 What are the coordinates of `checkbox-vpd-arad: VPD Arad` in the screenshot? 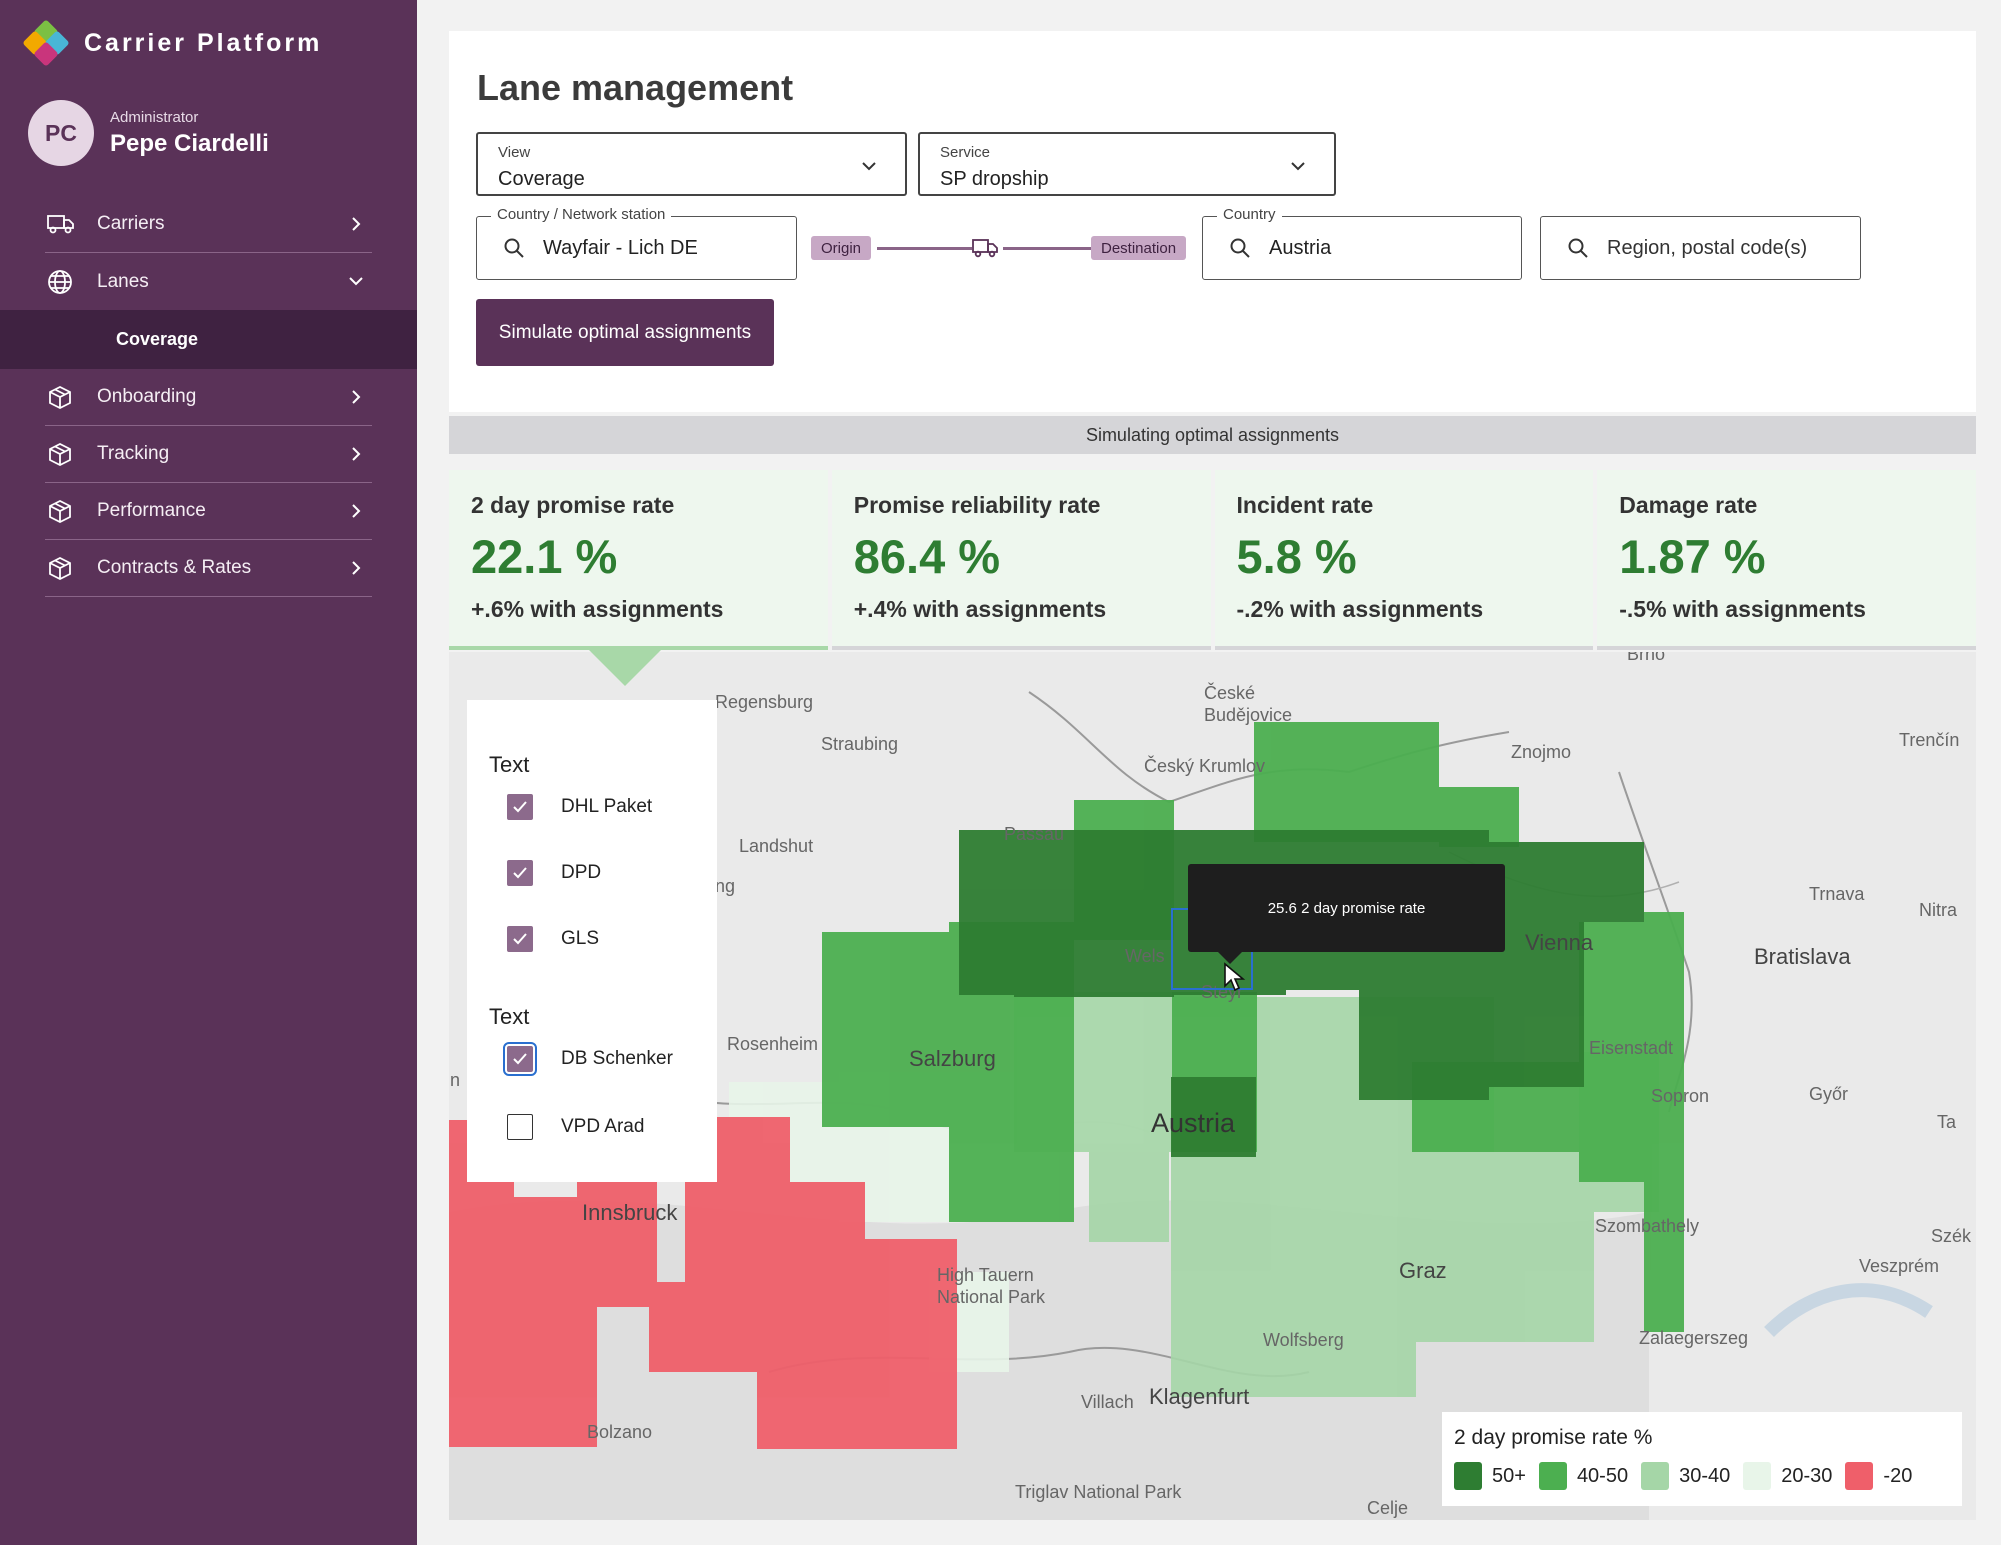 It's located at (575, 1127).